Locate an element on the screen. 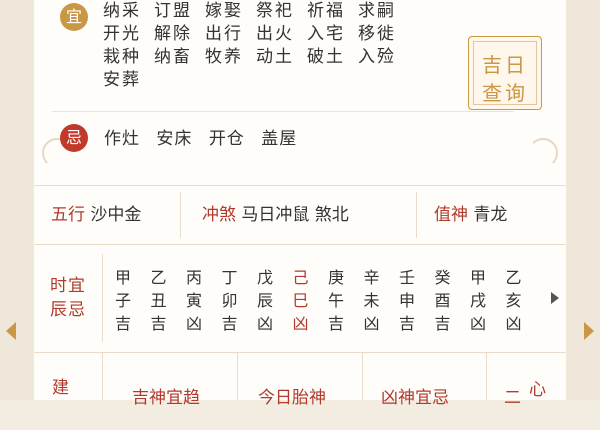 The width and height of the screenshot is (600, 430). hour-branch: 午 is located at coordinates (335, 300).